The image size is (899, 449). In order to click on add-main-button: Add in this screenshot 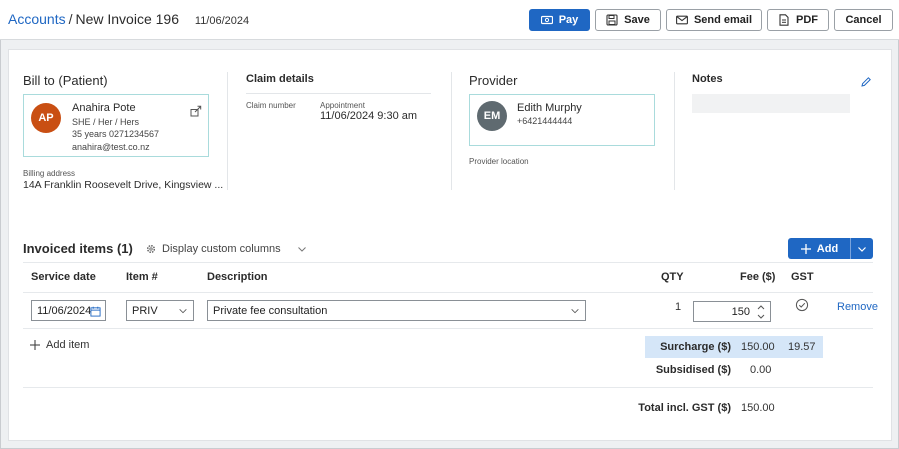, I will do `click(819, 248)`.